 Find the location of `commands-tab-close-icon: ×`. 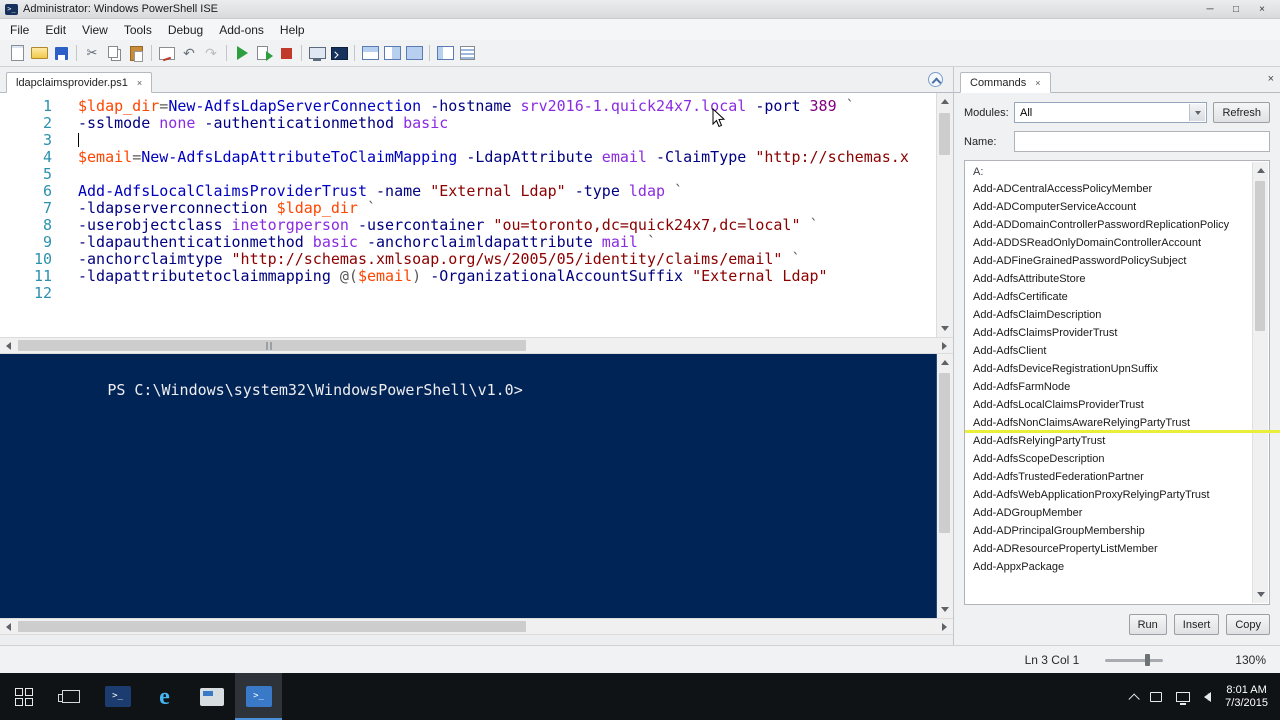

commands-tab-close-icon: × is located at coordinates (1037, 83).